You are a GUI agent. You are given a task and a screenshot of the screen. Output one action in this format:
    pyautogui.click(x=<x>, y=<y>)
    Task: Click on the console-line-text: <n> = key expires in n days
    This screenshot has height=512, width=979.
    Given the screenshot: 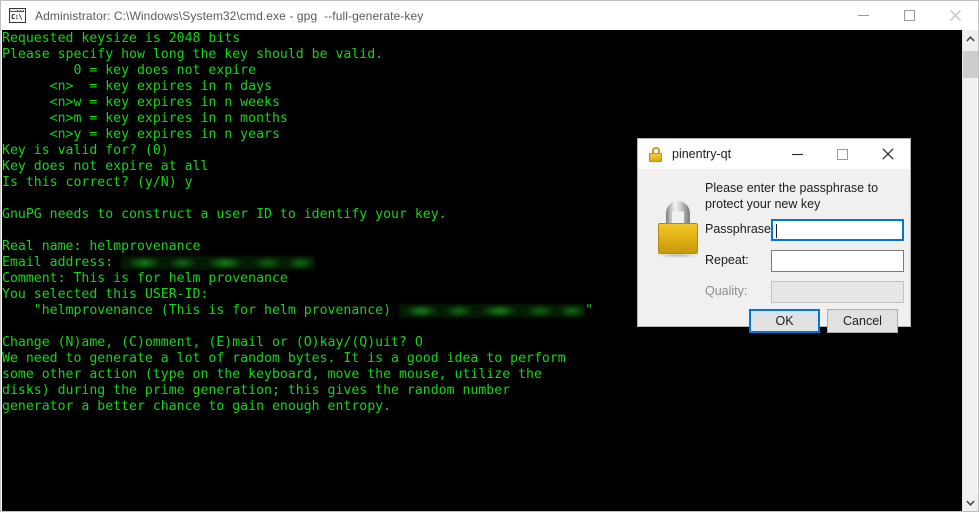 What is the action you would take?
    pyautogui.click(x=137, y=86)
    